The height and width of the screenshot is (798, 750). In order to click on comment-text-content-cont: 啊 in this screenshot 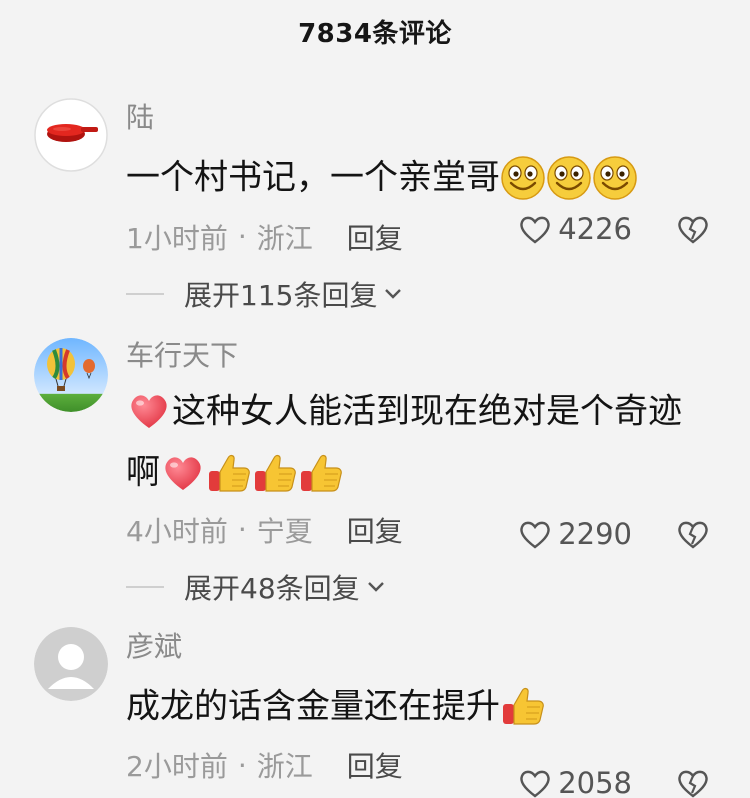, I will do `click(143, 472)`.